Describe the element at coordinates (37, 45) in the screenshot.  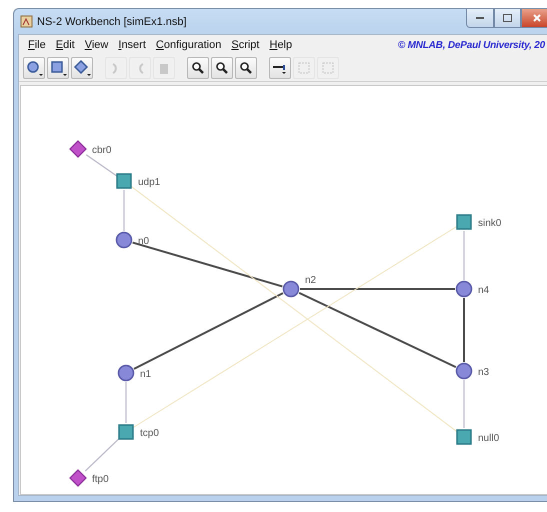
I see `menu-item: File` at that location.